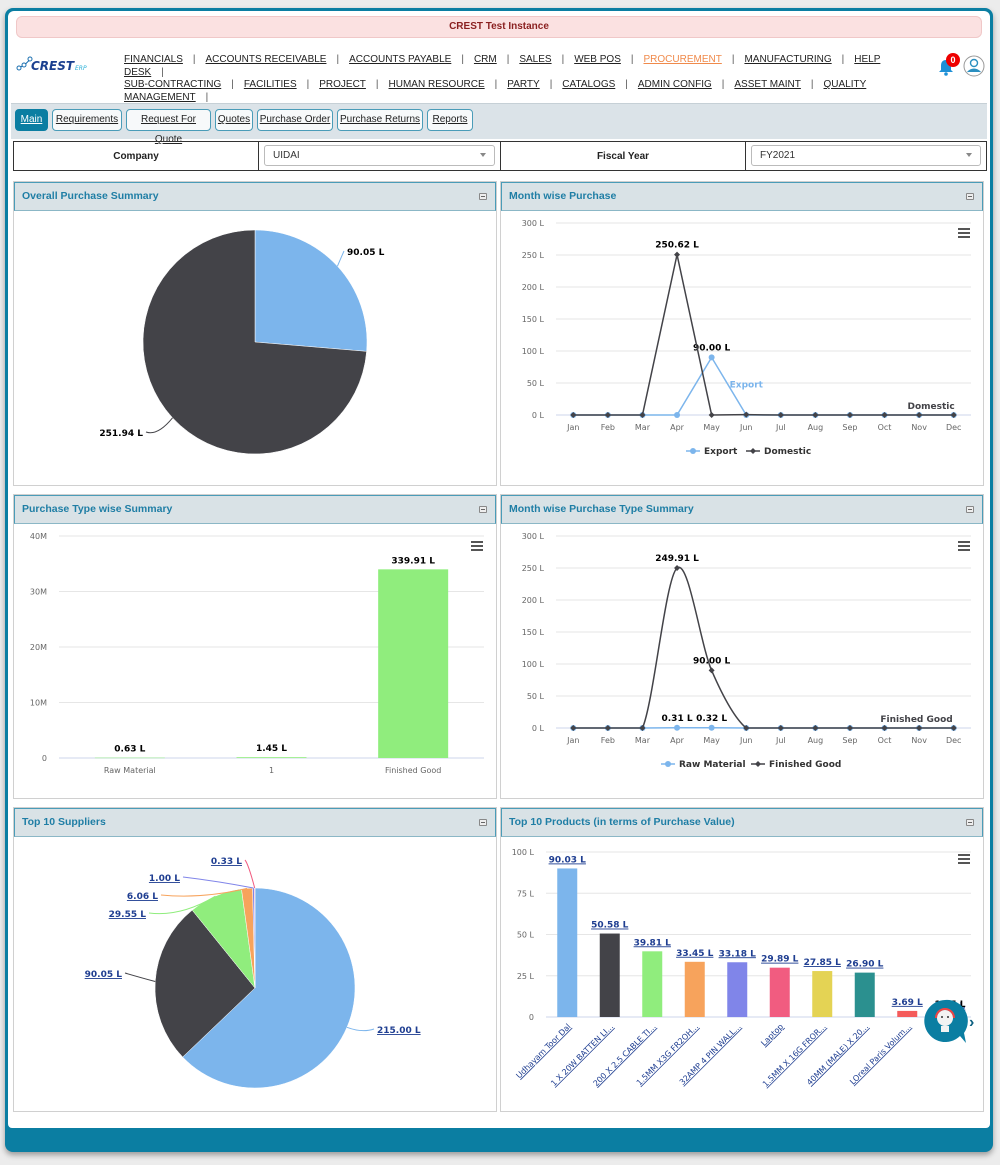 The image size is (1000, 1165). What do you see at coordinates (953, 740) in the screenshot?
I see `x-tick-label: Dec` at bounding box center [953, 740].